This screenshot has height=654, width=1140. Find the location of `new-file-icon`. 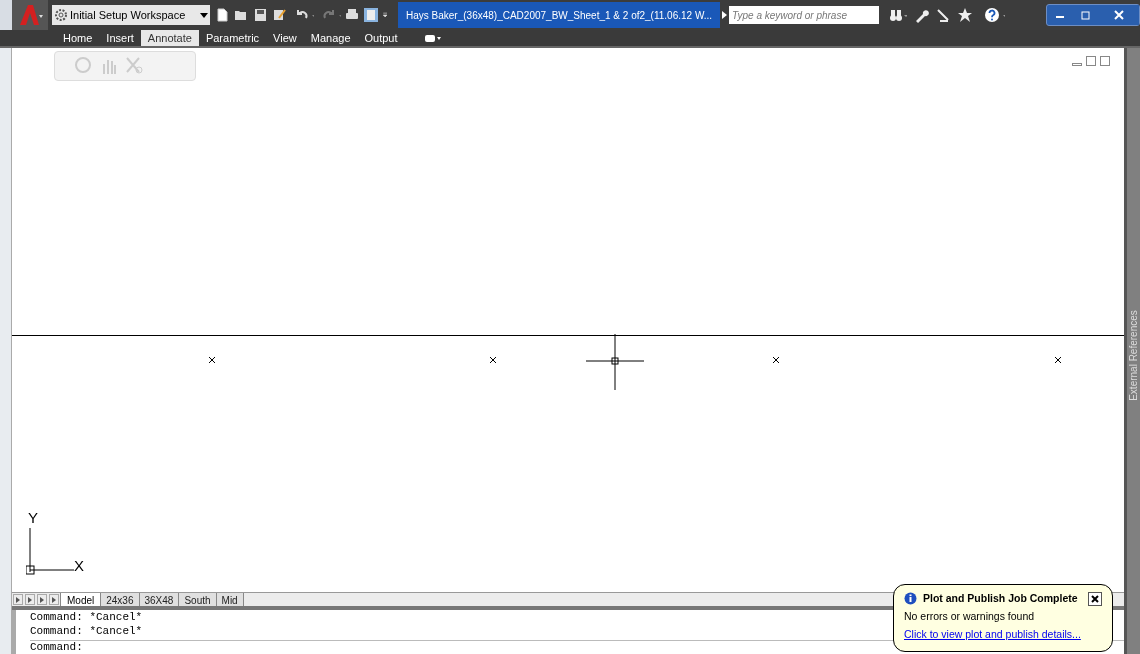

new-file-icon is located at coordinates (222, 15).